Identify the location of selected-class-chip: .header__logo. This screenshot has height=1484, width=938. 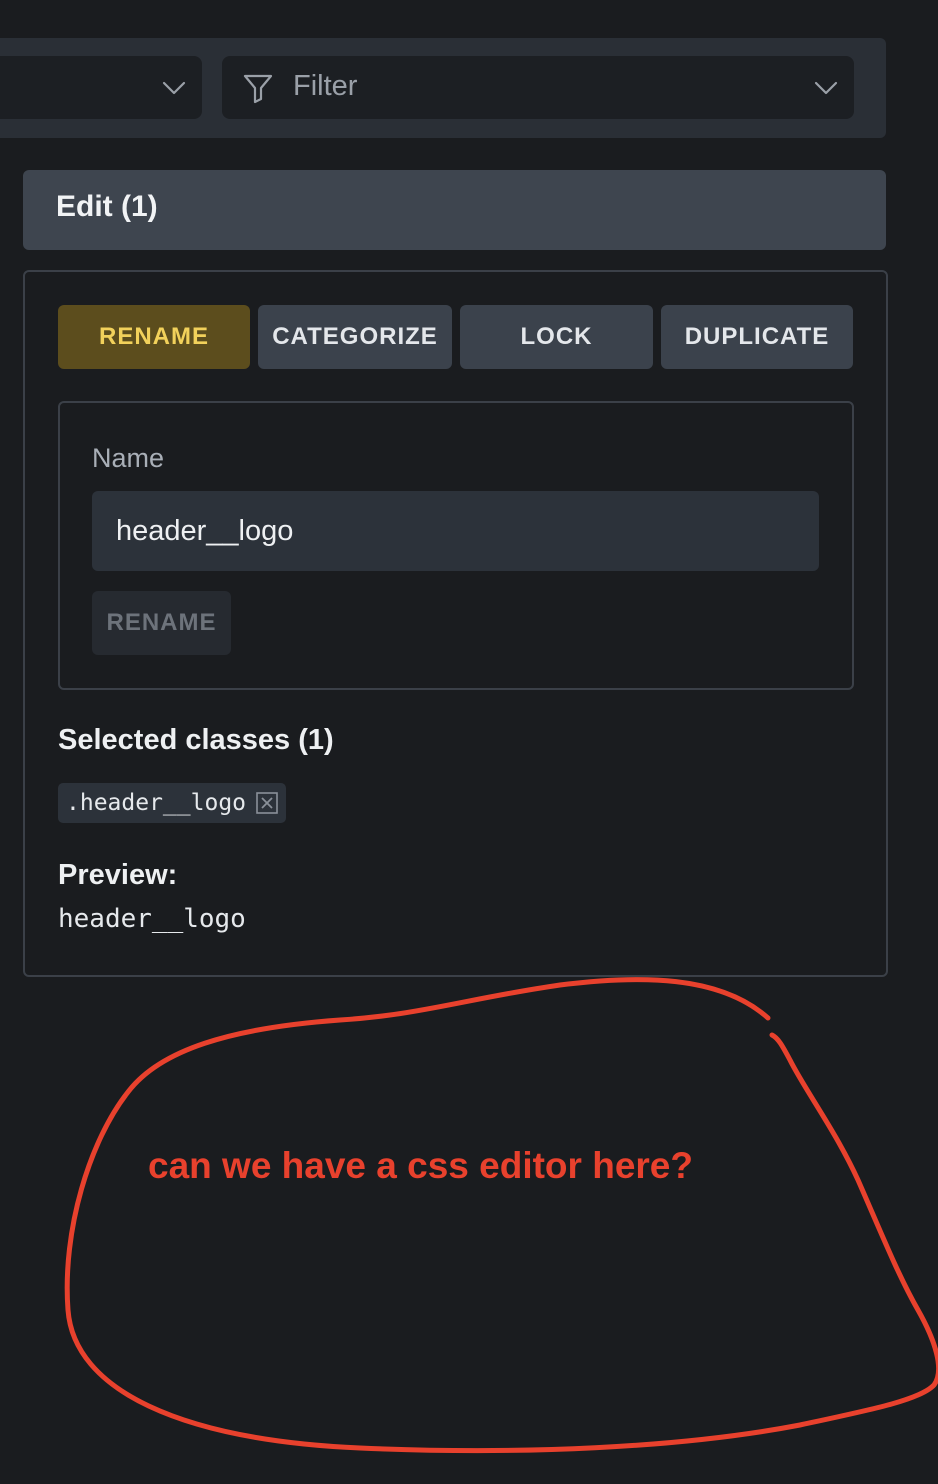
(172, 803).